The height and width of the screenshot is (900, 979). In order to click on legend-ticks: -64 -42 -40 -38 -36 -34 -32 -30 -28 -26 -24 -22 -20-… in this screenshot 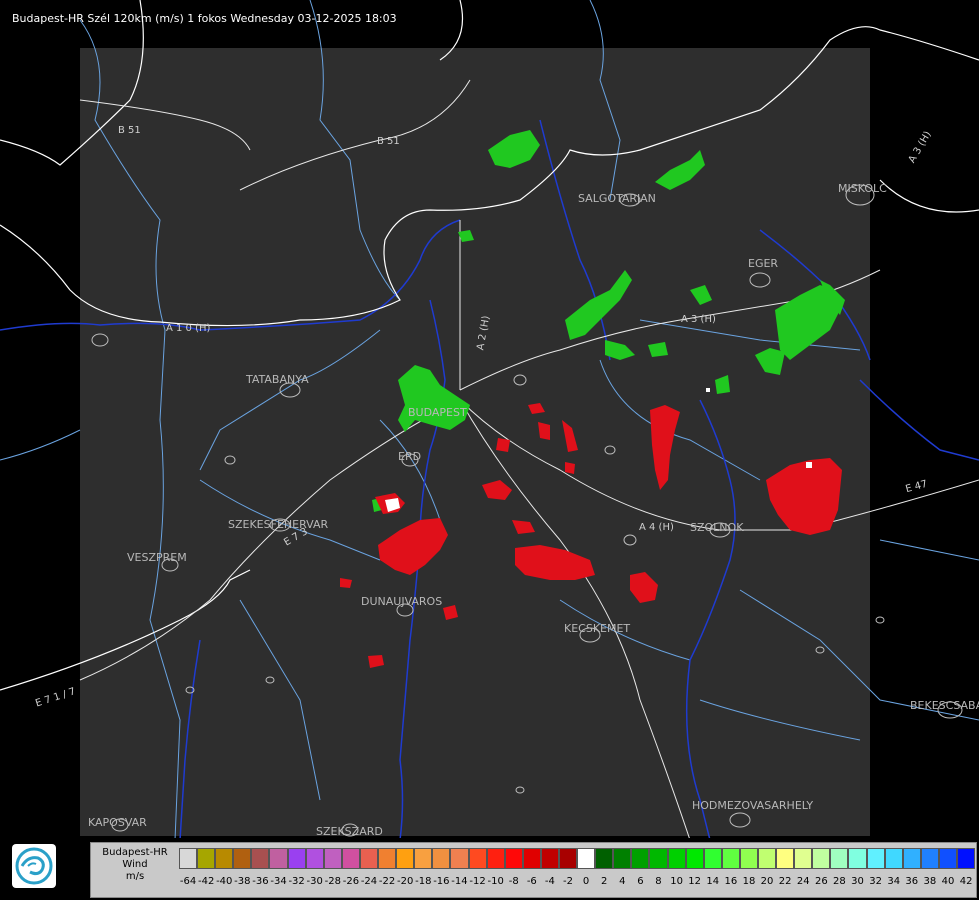, I will do `click(577, 883)`.